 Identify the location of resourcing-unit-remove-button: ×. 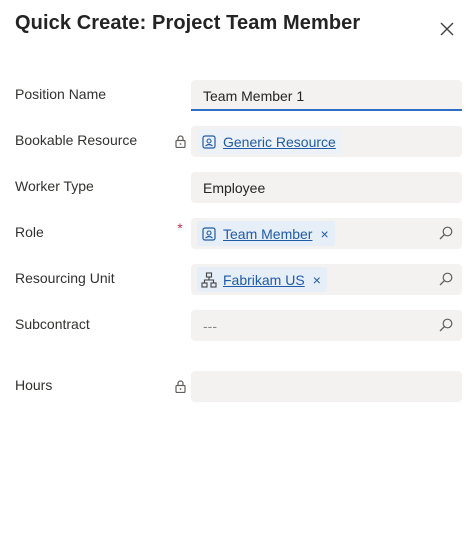
(317, 280).